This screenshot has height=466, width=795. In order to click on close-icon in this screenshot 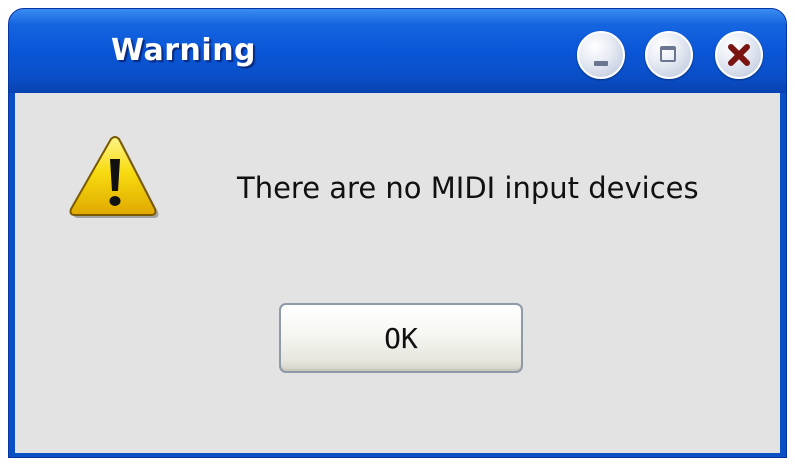, I will do `click(739, 55)`.